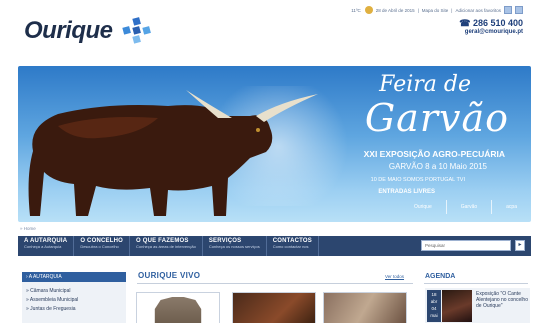 The width and height of the screenshot is (535, 323). I want to click on agenda-event-image, so click(457, 306).